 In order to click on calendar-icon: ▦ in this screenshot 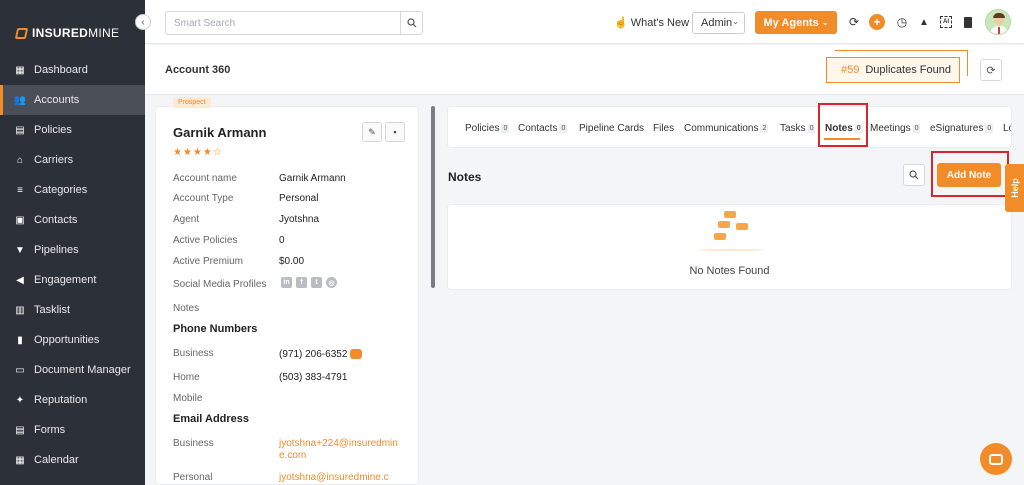, I will do `click(20, 460)`.